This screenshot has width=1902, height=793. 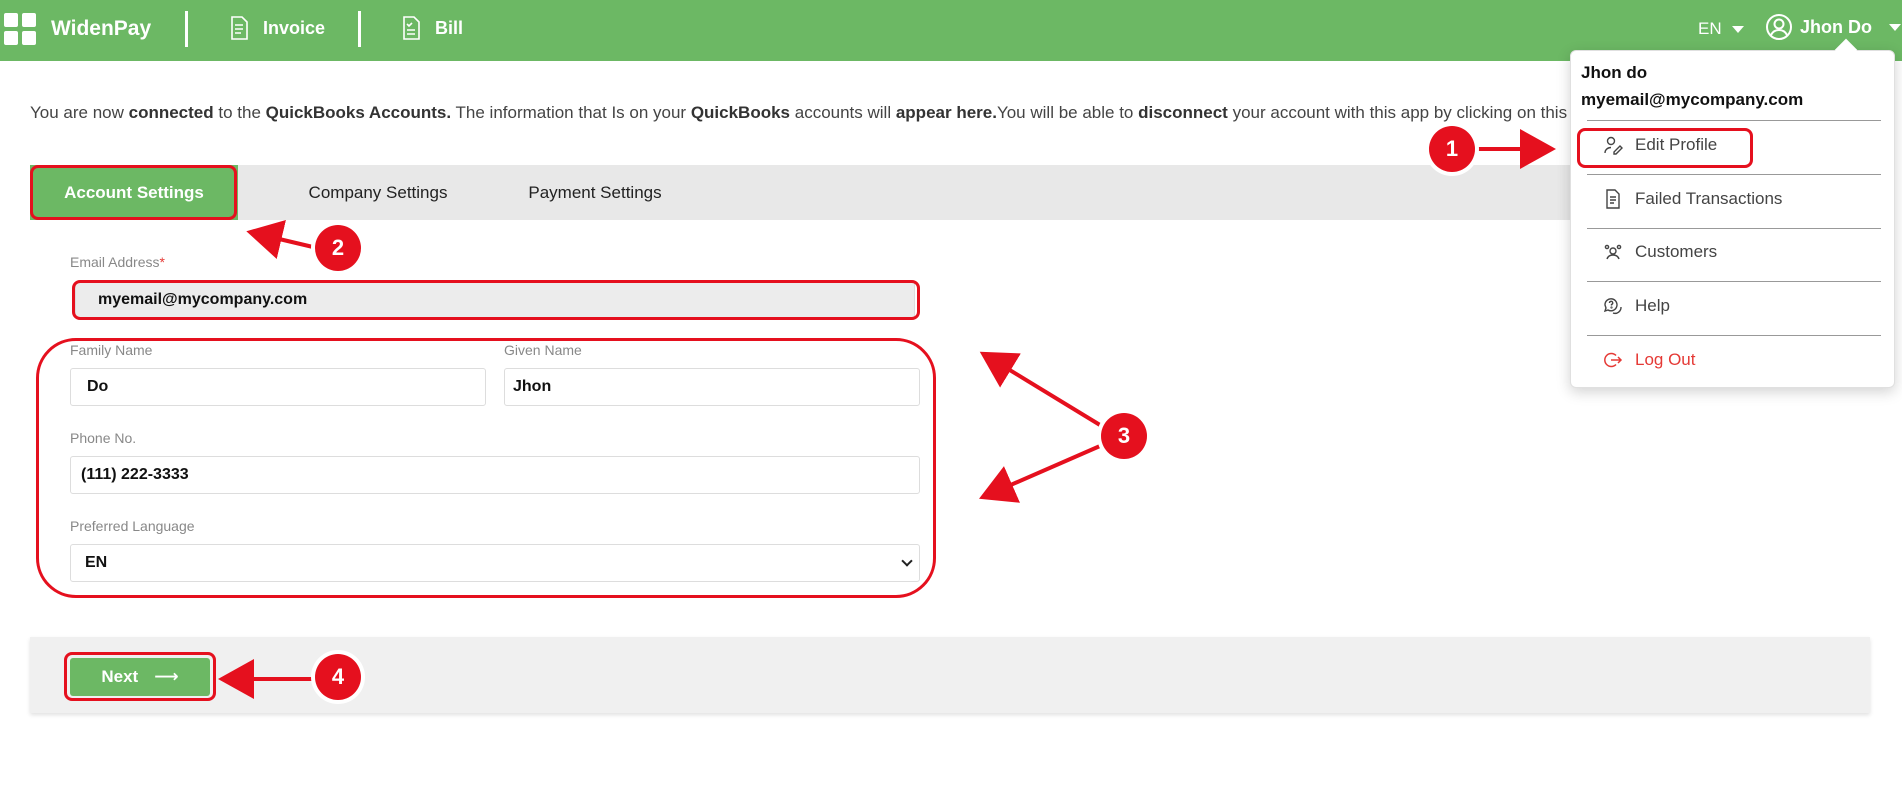 I want to click on annotation-badge-4: 4, so click(x=338, y=677).